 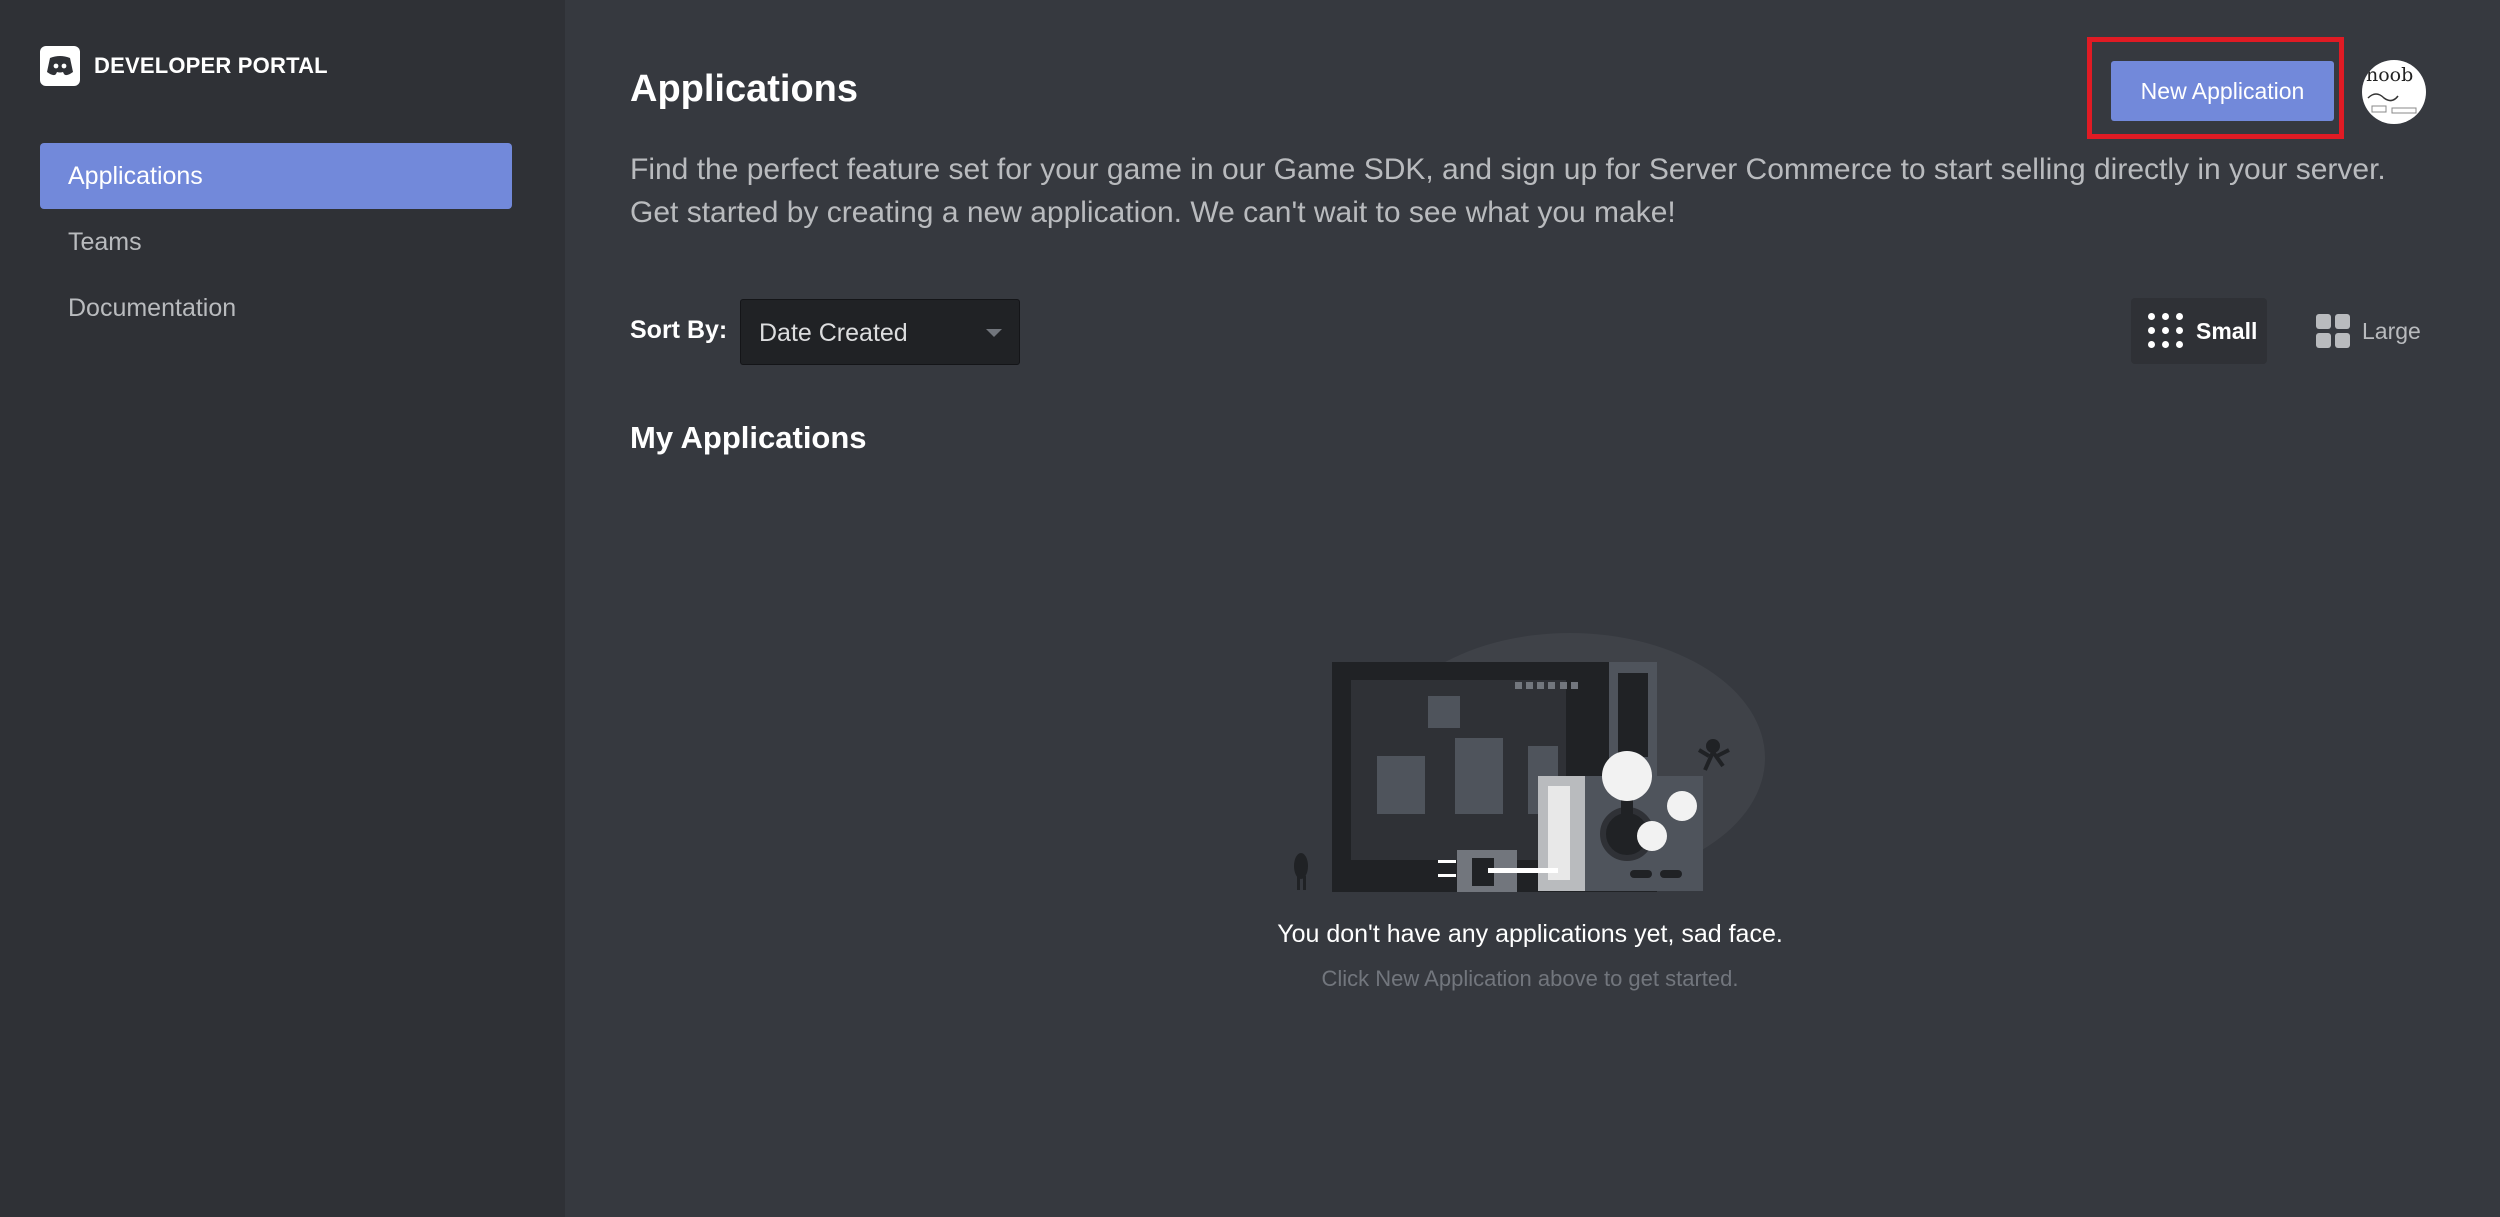 I want to click on view-large-toggle: Large, so click(x=2367, y=331).